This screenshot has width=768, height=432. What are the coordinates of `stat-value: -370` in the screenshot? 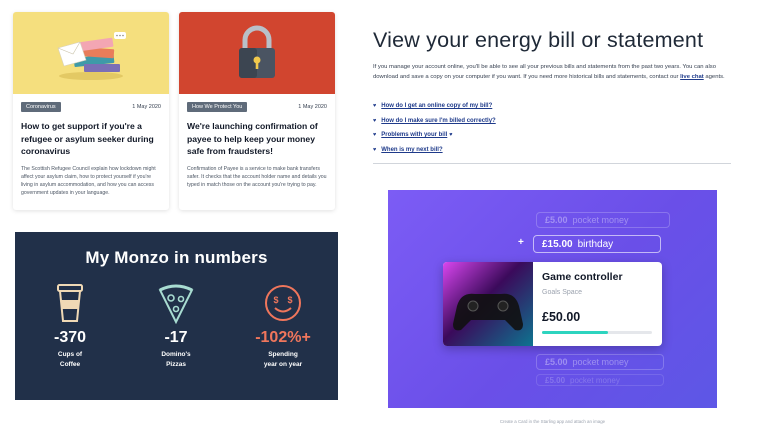 It's located at (70, 337).